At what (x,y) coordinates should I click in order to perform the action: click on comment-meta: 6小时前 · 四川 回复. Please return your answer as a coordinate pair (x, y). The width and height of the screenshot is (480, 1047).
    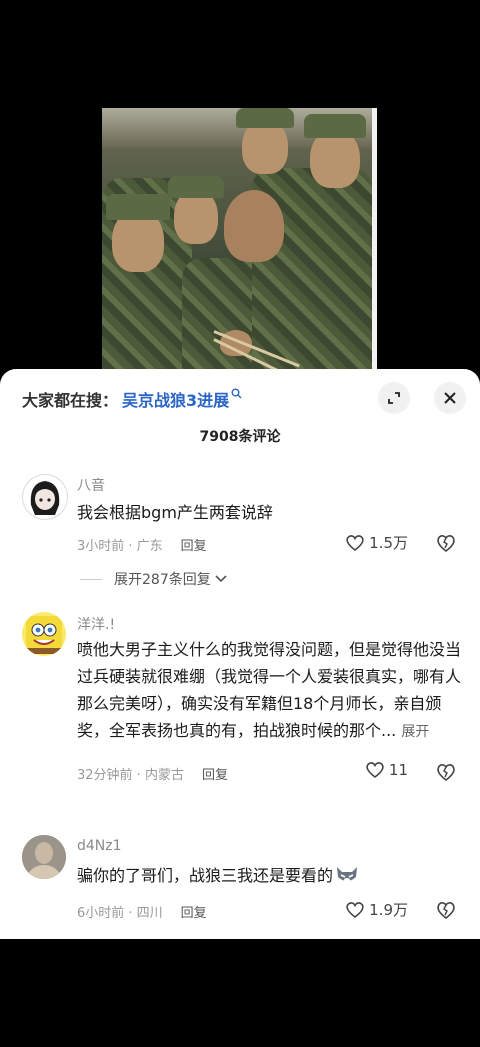
    Looking at the image, I should click on (142, 911).